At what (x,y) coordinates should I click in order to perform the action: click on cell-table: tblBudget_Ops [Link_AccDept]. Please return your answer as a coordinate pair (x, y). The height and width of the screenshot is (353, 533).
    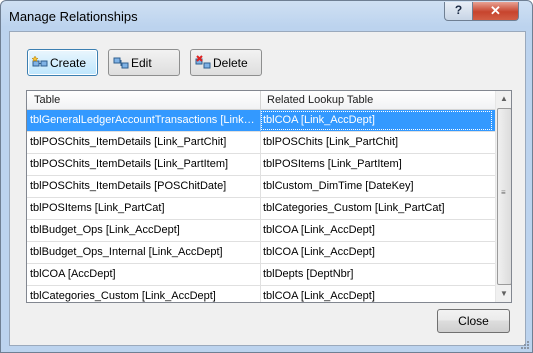
    Looking at the image, I should click on (105, 230).